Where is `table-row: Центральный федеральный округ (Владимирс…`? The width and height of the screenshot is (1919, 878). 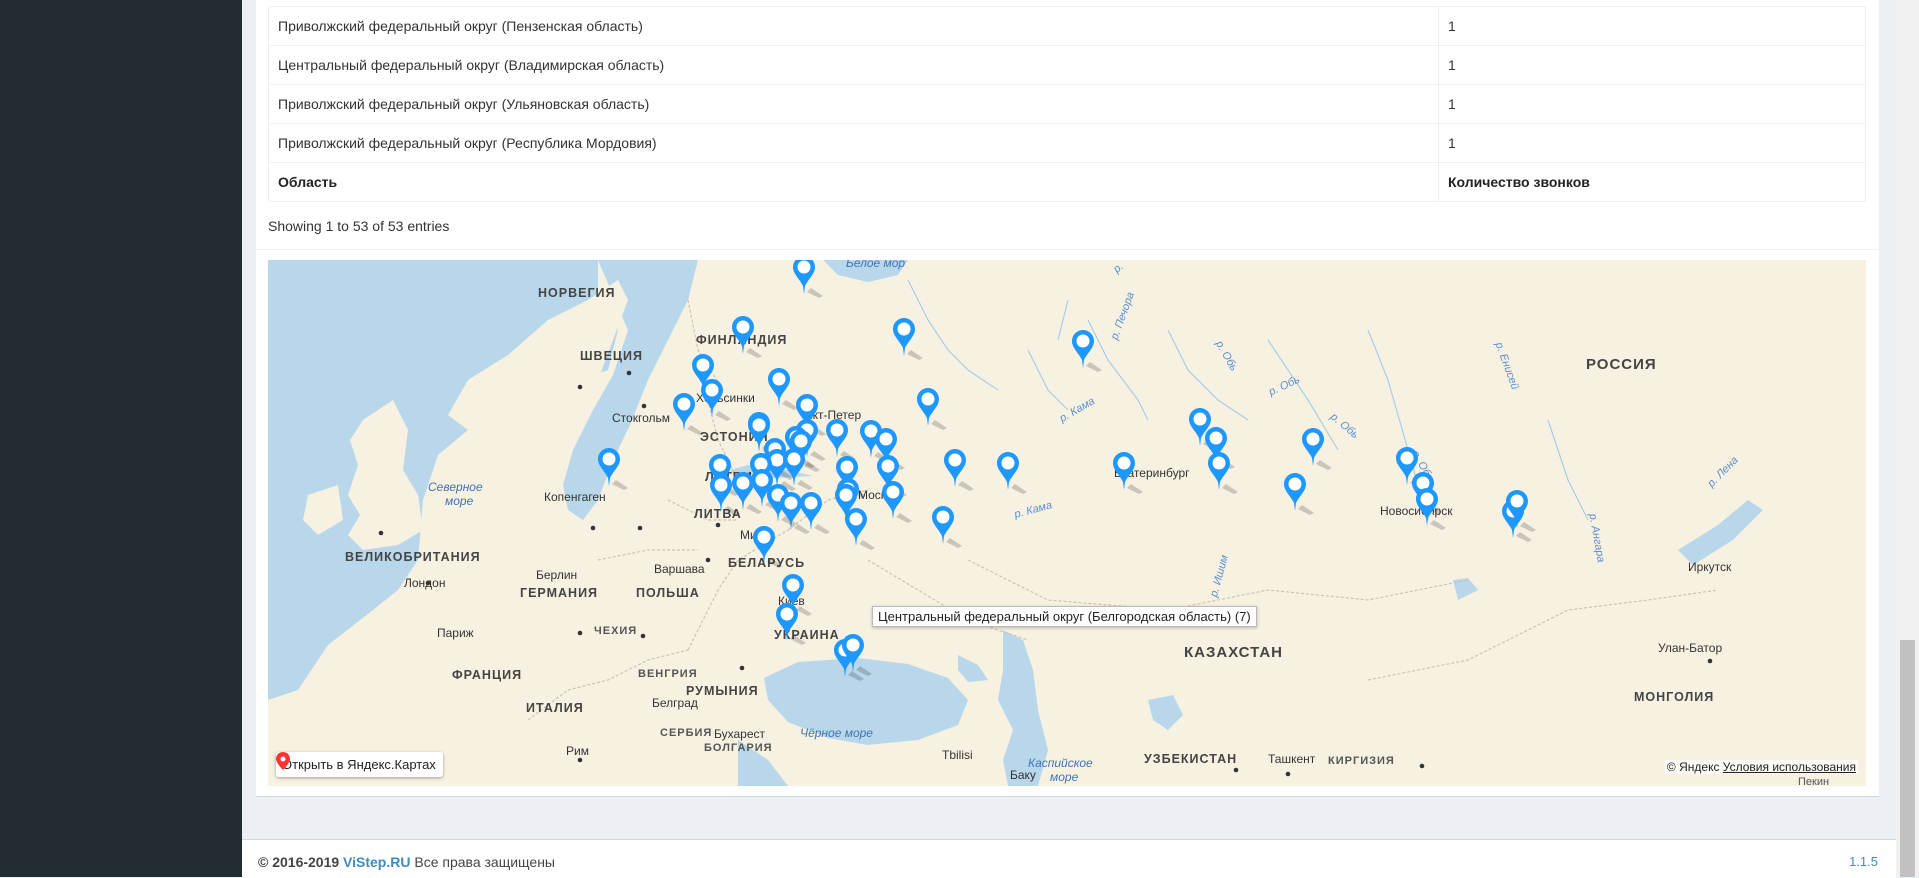
table-row: Центральный федеральный округ (Владимирс… is located at coordinates (1067, 65).